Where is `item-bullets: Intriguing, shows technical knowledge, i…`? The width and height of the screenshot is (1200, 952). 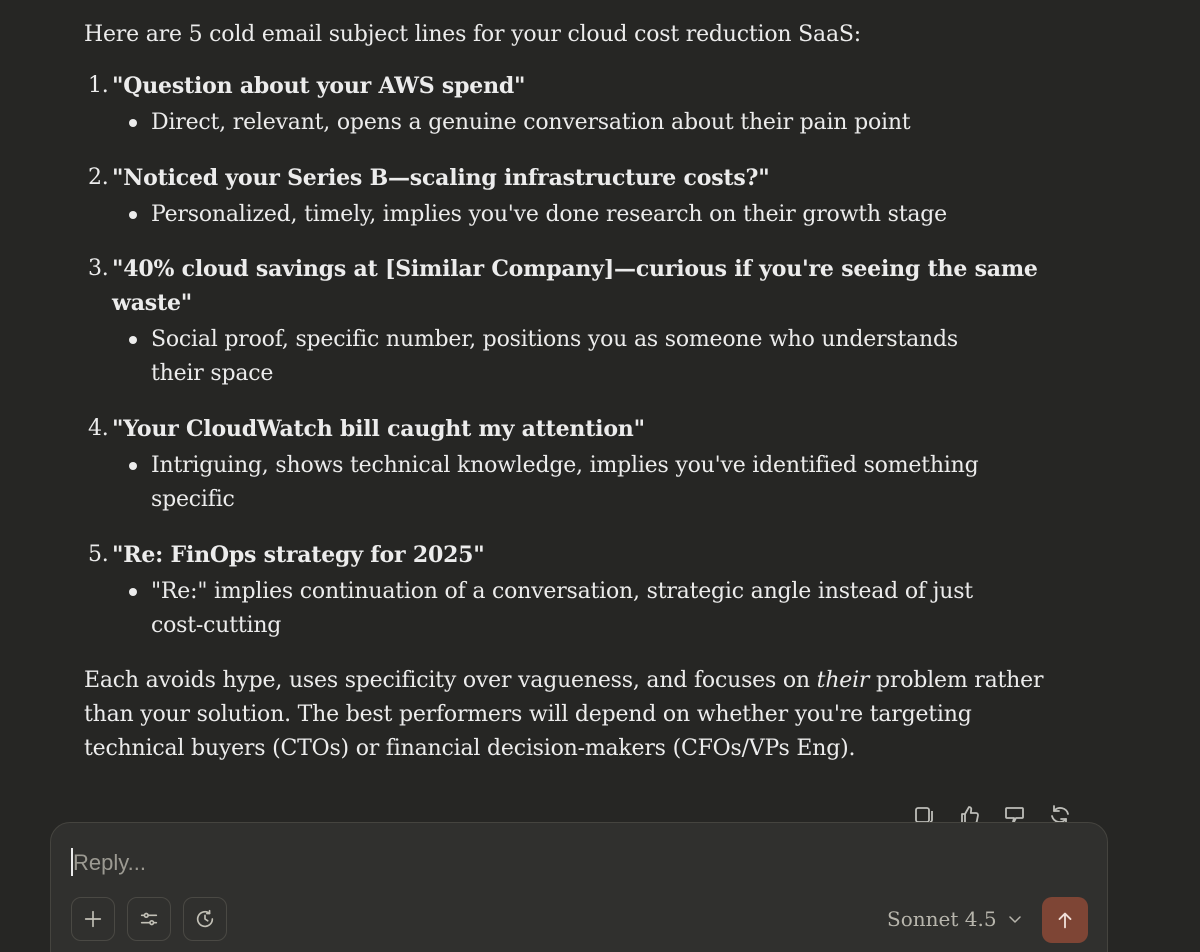 item-bullets: Intriguing, shows technical knowledge, i… is located at coordinates (578, 483).